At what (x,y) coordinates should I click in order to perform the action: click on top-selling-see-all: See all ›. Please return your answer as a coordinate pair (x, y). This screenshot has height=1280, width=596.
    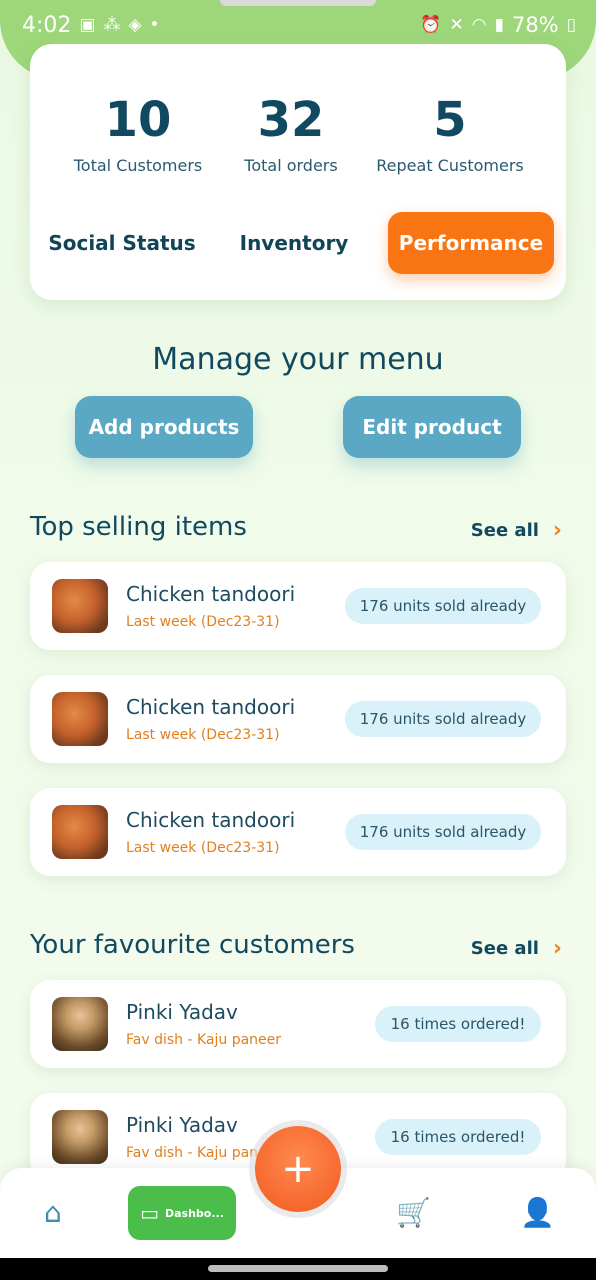
    Looking at the image, I should click on (516, 530).